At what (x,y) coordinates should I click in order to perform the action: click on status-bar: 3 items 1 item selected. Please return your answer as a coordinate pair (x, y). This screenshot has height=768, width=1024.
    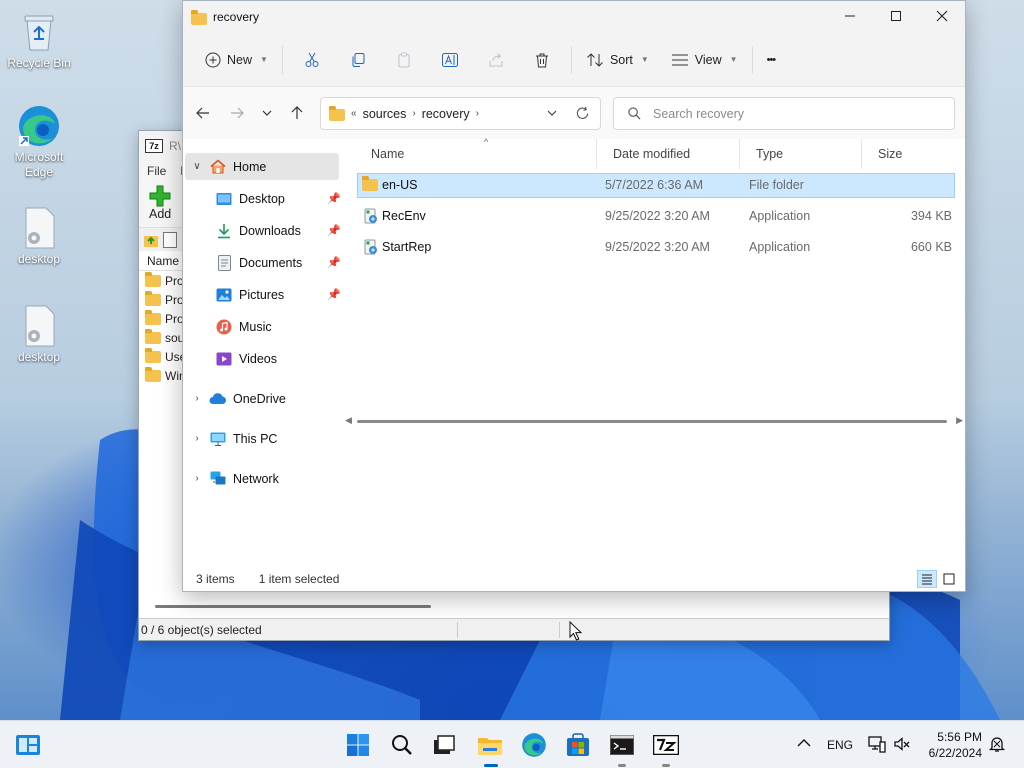
    Looking at the image, I should click on (574, 579).